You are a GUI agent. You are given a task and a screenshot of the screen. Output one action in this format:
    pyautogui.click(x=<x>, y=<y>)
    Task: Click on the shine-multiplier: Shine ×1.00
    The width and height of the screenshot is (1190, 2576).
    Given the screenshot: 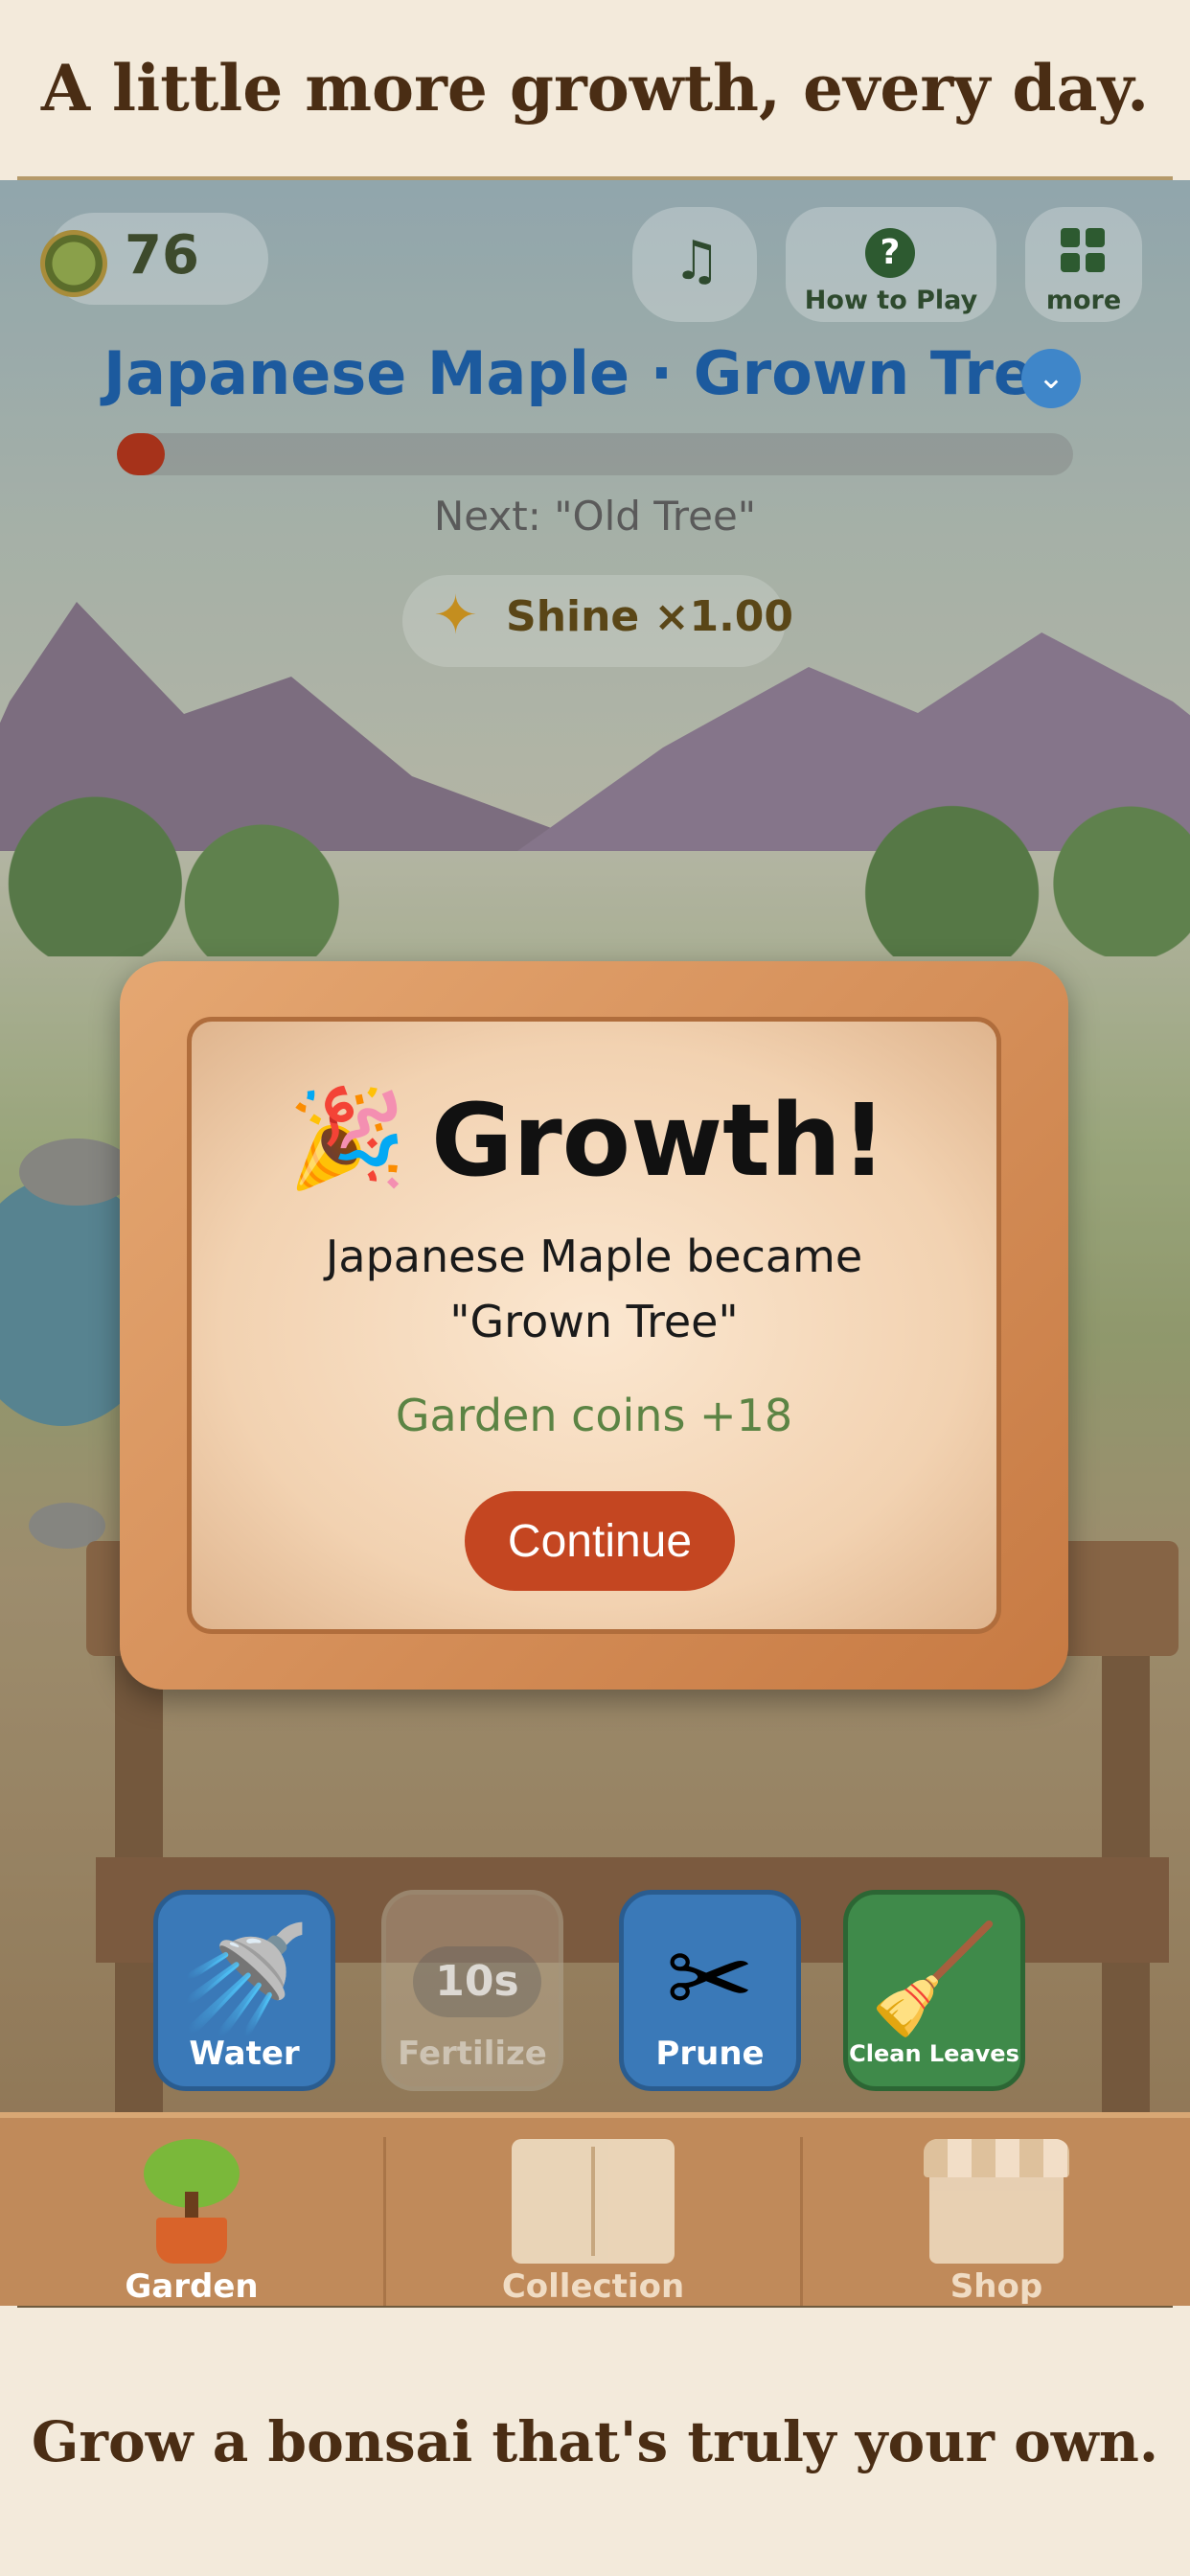 What is the action you would take?
    pyautogui.click(x=650, y=616)
    